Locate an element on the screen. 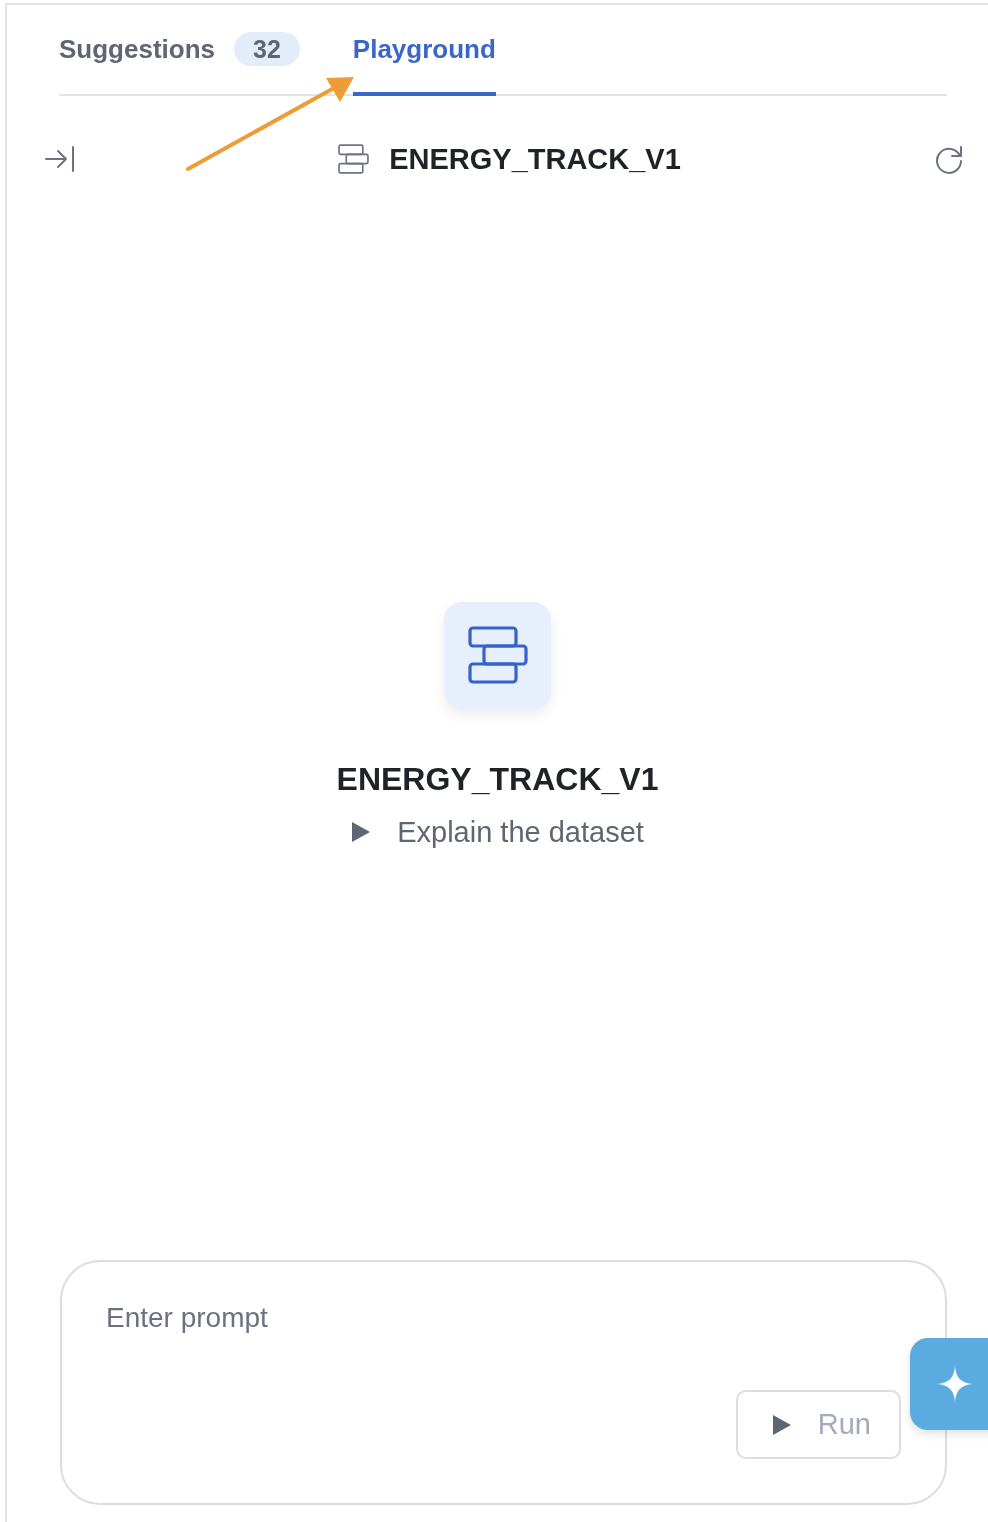 The width and height of the screenshot is (988, 1522). sparkle-icon is located at coordinates (955, 1384).